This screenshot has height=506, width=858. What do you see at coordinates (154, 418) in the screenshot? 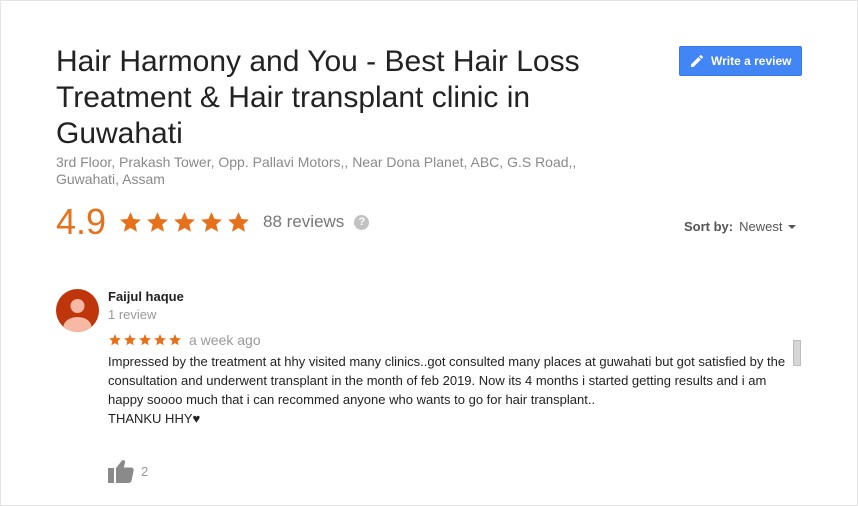
I see `review-signoff: THANKU HHY♥` at bounding box center [154, 418].